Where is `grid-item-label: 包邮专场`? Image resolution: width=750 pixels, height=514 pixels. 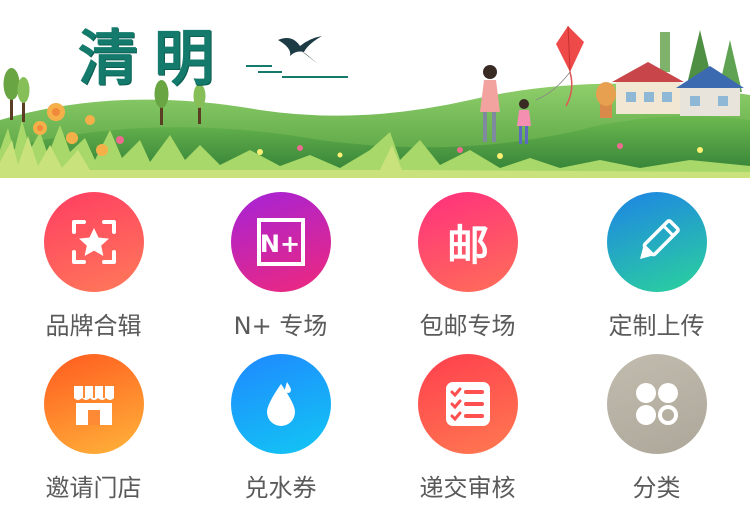
grid-item-label: 包邮专场 is located at coordinates (467, 326).